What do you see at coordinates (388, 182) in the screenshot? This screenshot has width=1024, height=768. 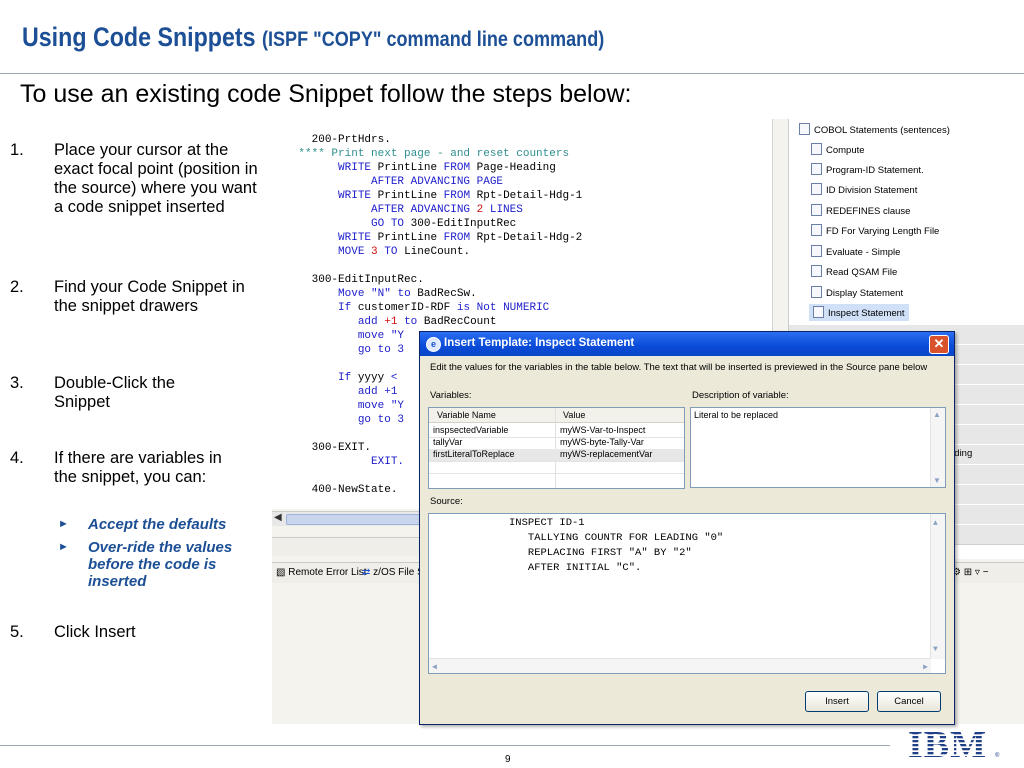 I see `code-line: AFTER ADVANCING PAGE` at bounding box center [388, 182].